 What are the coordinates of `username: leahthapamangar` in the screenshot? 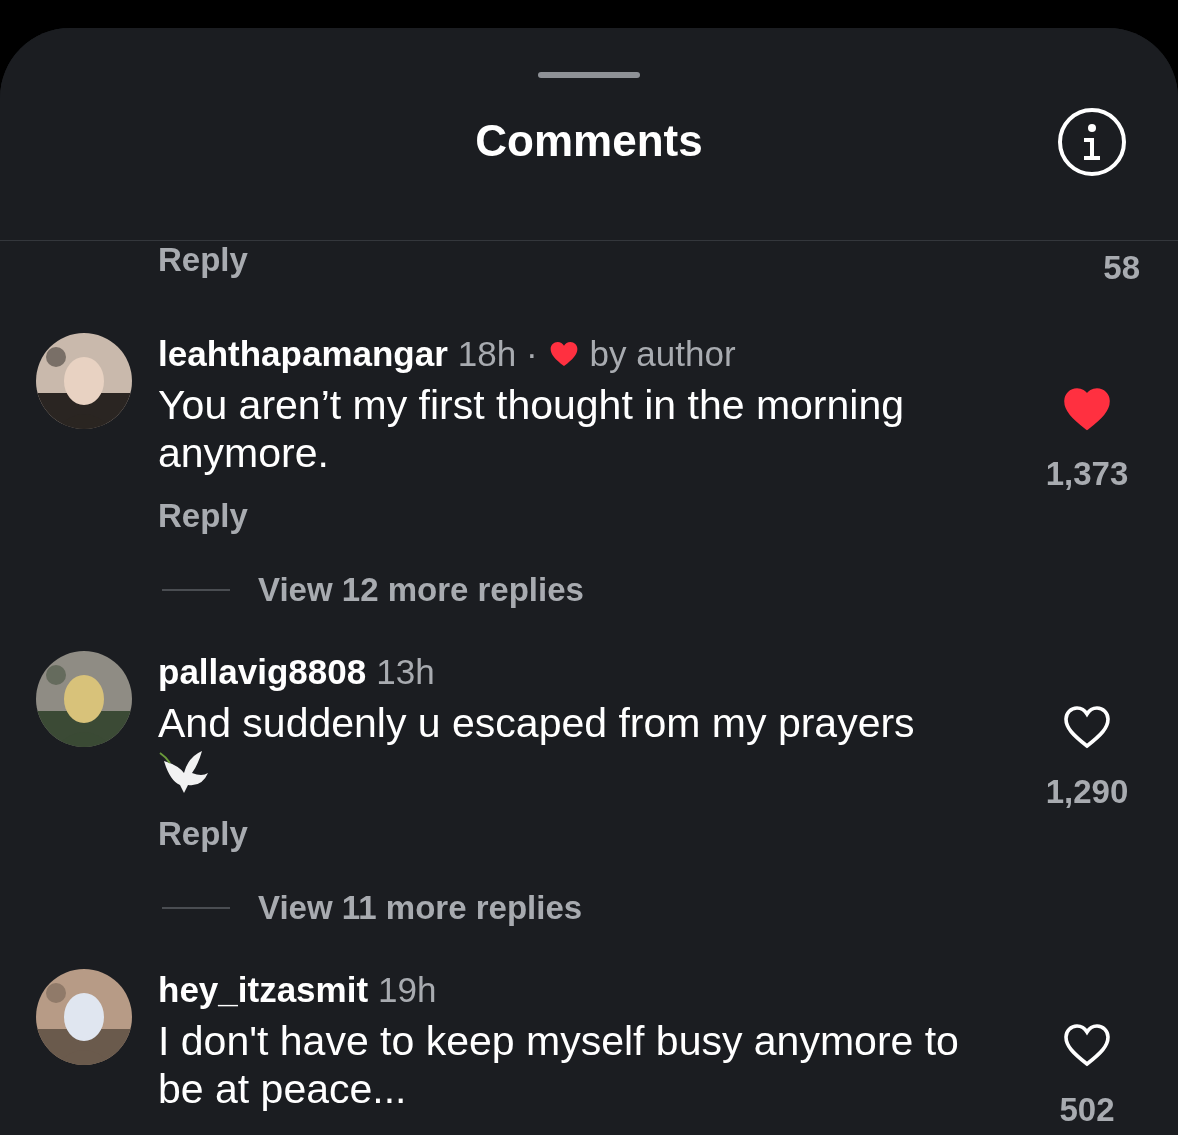 It's located at (303, 354).